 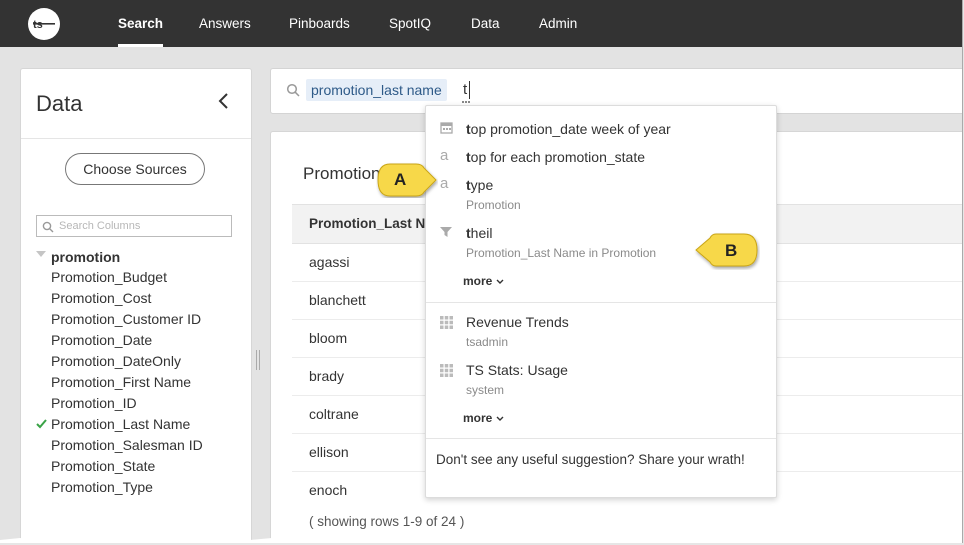 I want to click on source-name: promotion, so click(x=86, y=257).